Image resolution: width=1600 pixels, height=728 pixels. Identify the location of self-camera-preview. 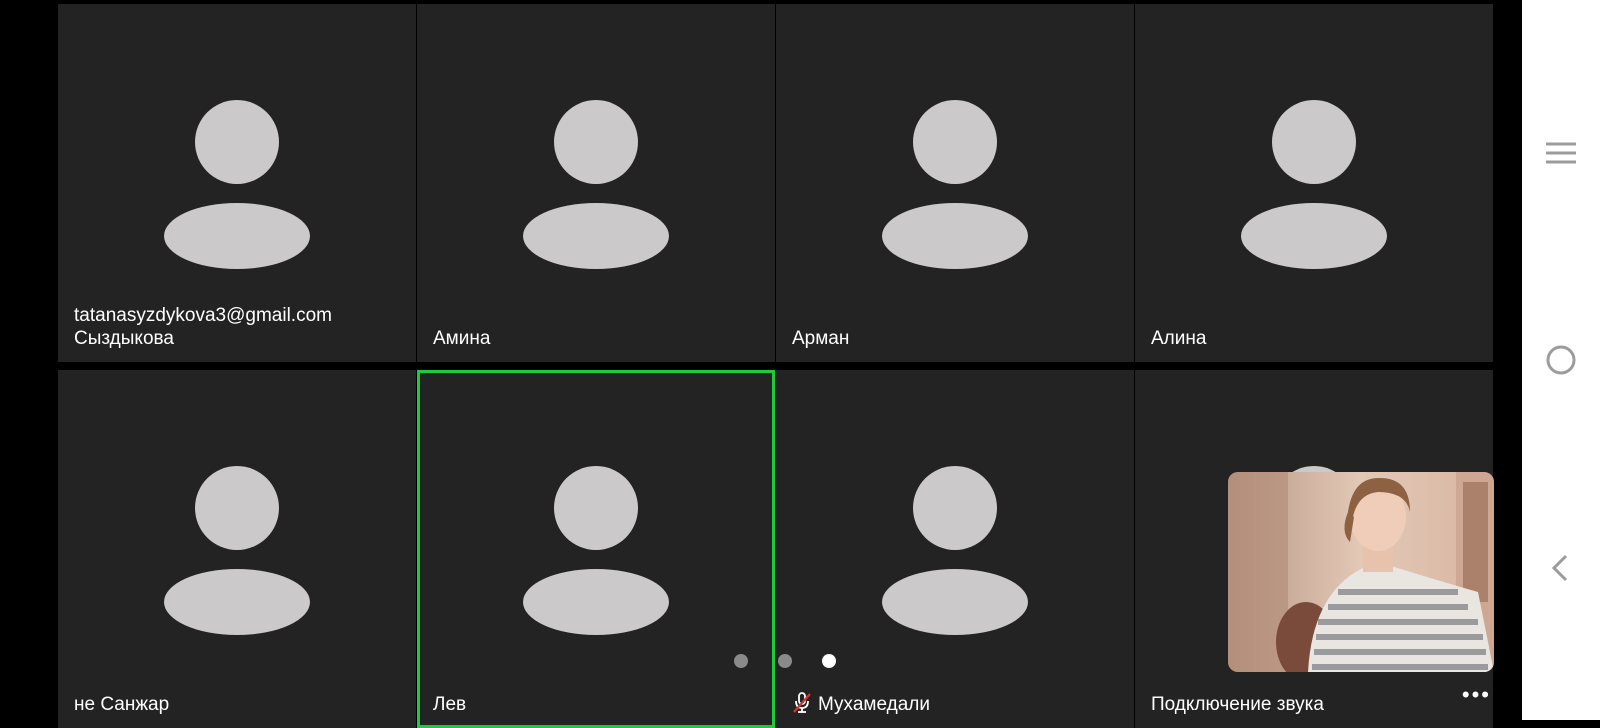
(1361, 572).